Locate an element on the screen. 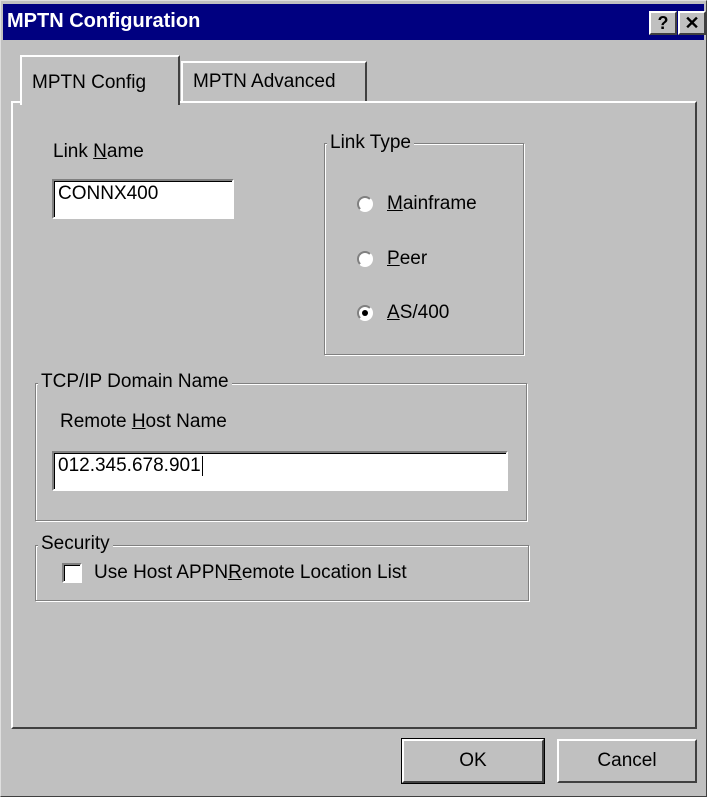 Image resolution: width=707 pixels, height=797 pixels. help-button: ? is located at coordinates (663, 23).